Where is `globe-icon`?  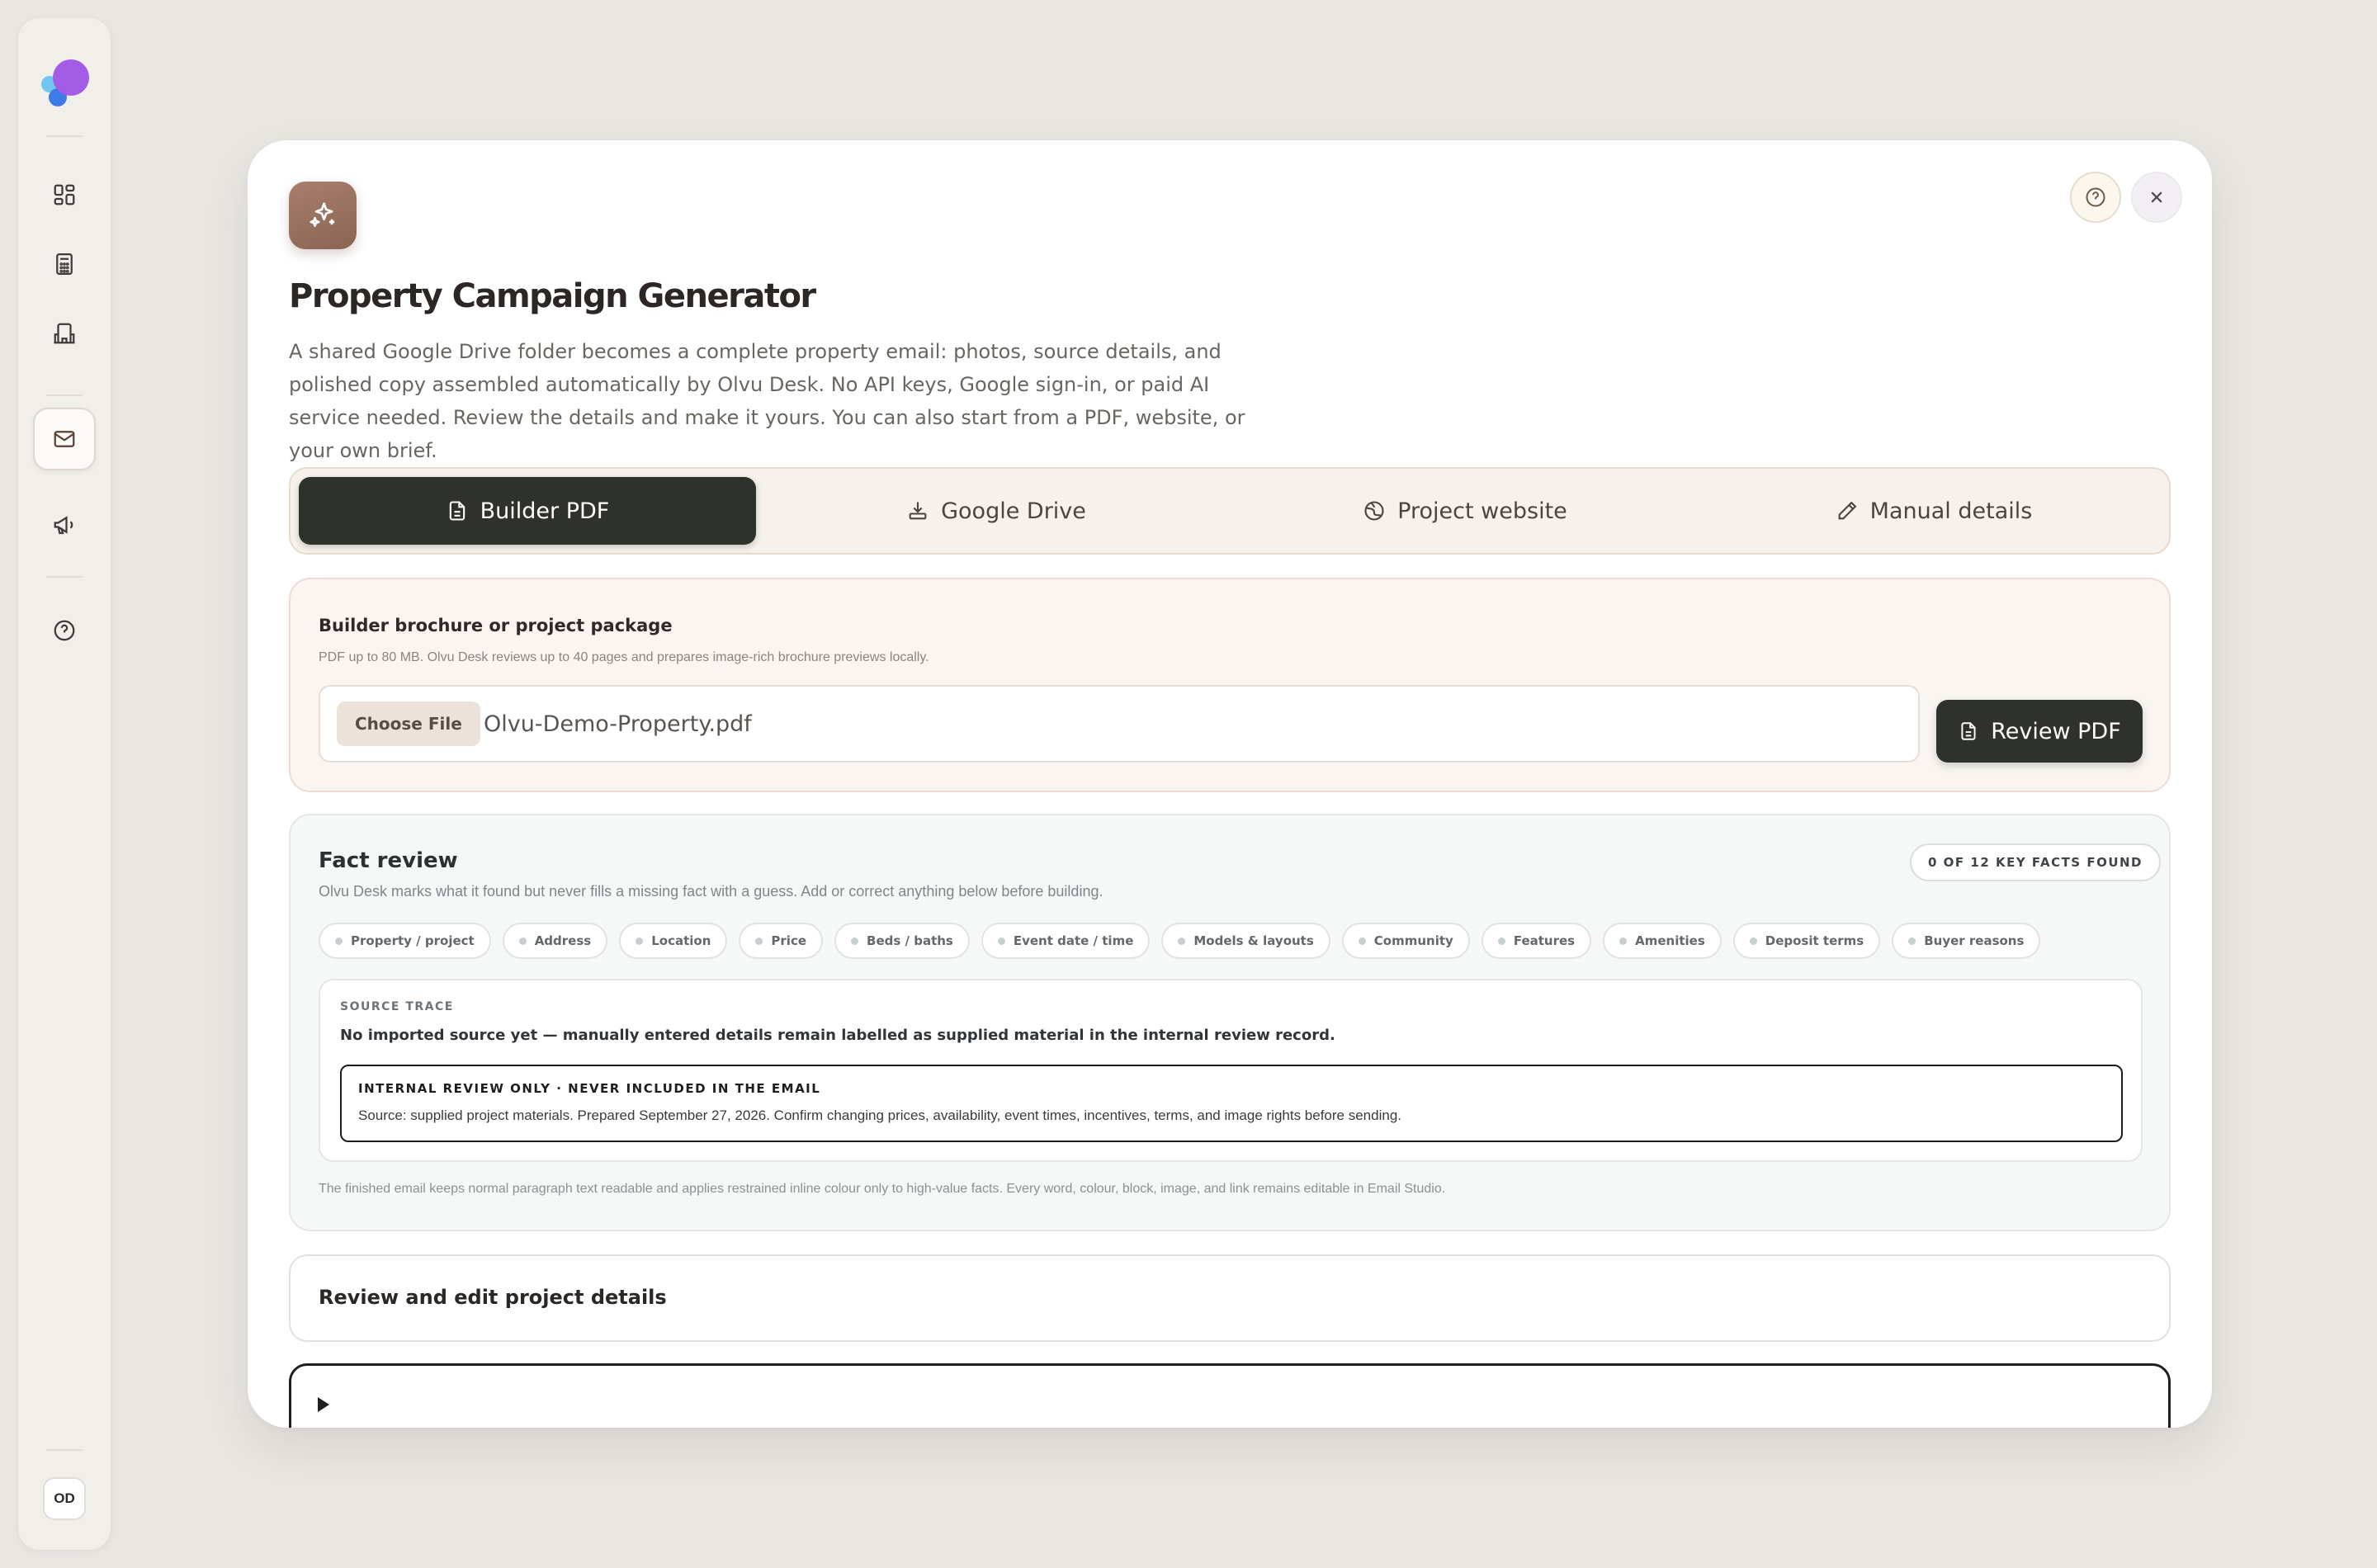 globe-icon is located at coordinates (1374, 511).